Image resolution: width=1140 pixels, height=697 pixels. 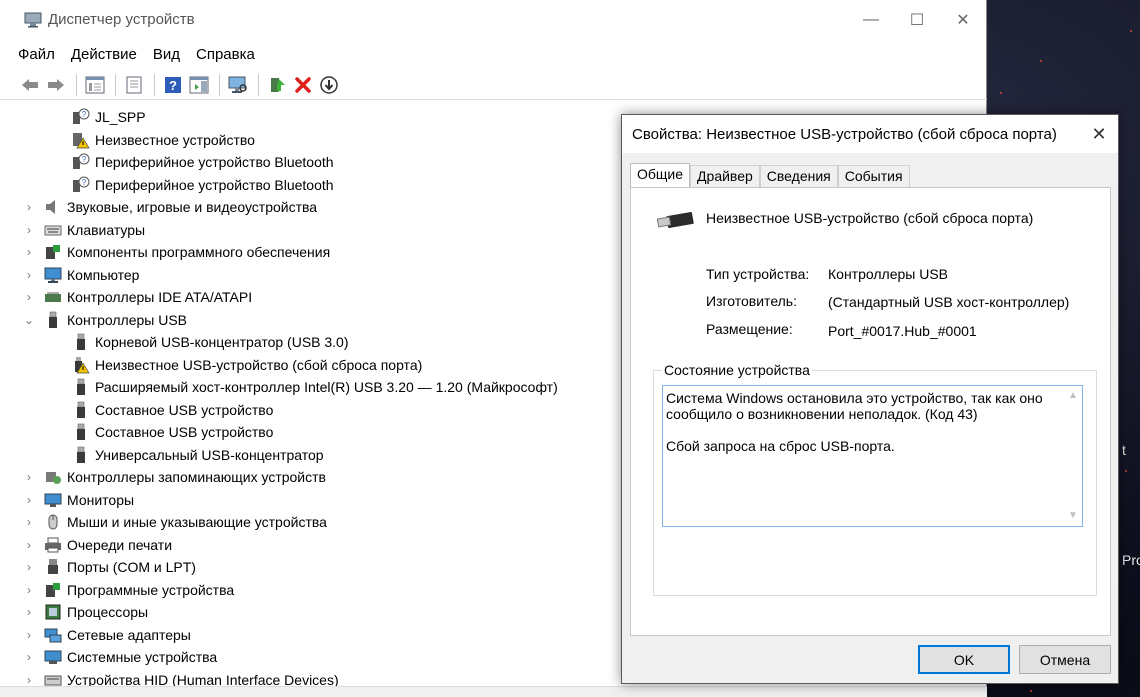 I want to click on menu-file: Файл, so click(x=31, y=55).